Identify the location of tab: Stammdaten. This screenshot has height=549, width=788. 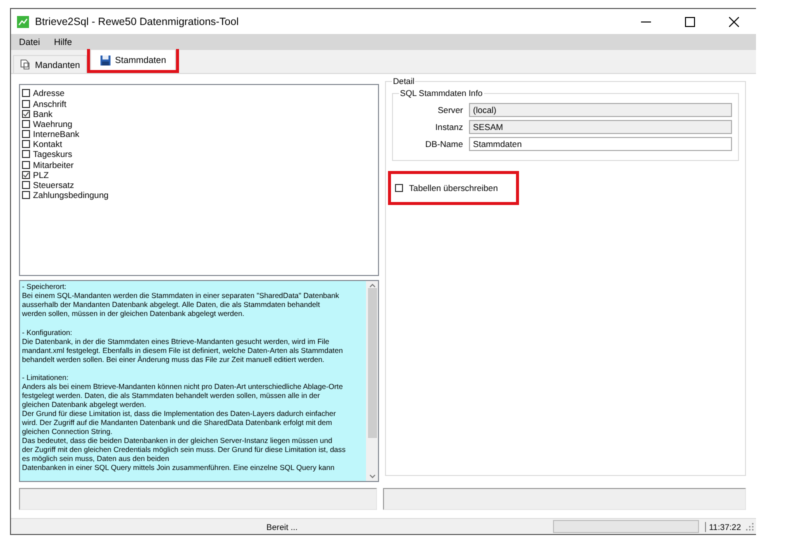
(133, 59).